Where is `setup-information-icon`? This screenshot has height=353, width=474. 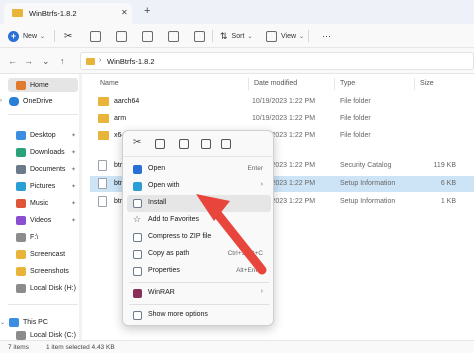 setup-information-icon is located at coordinates (102, 183).